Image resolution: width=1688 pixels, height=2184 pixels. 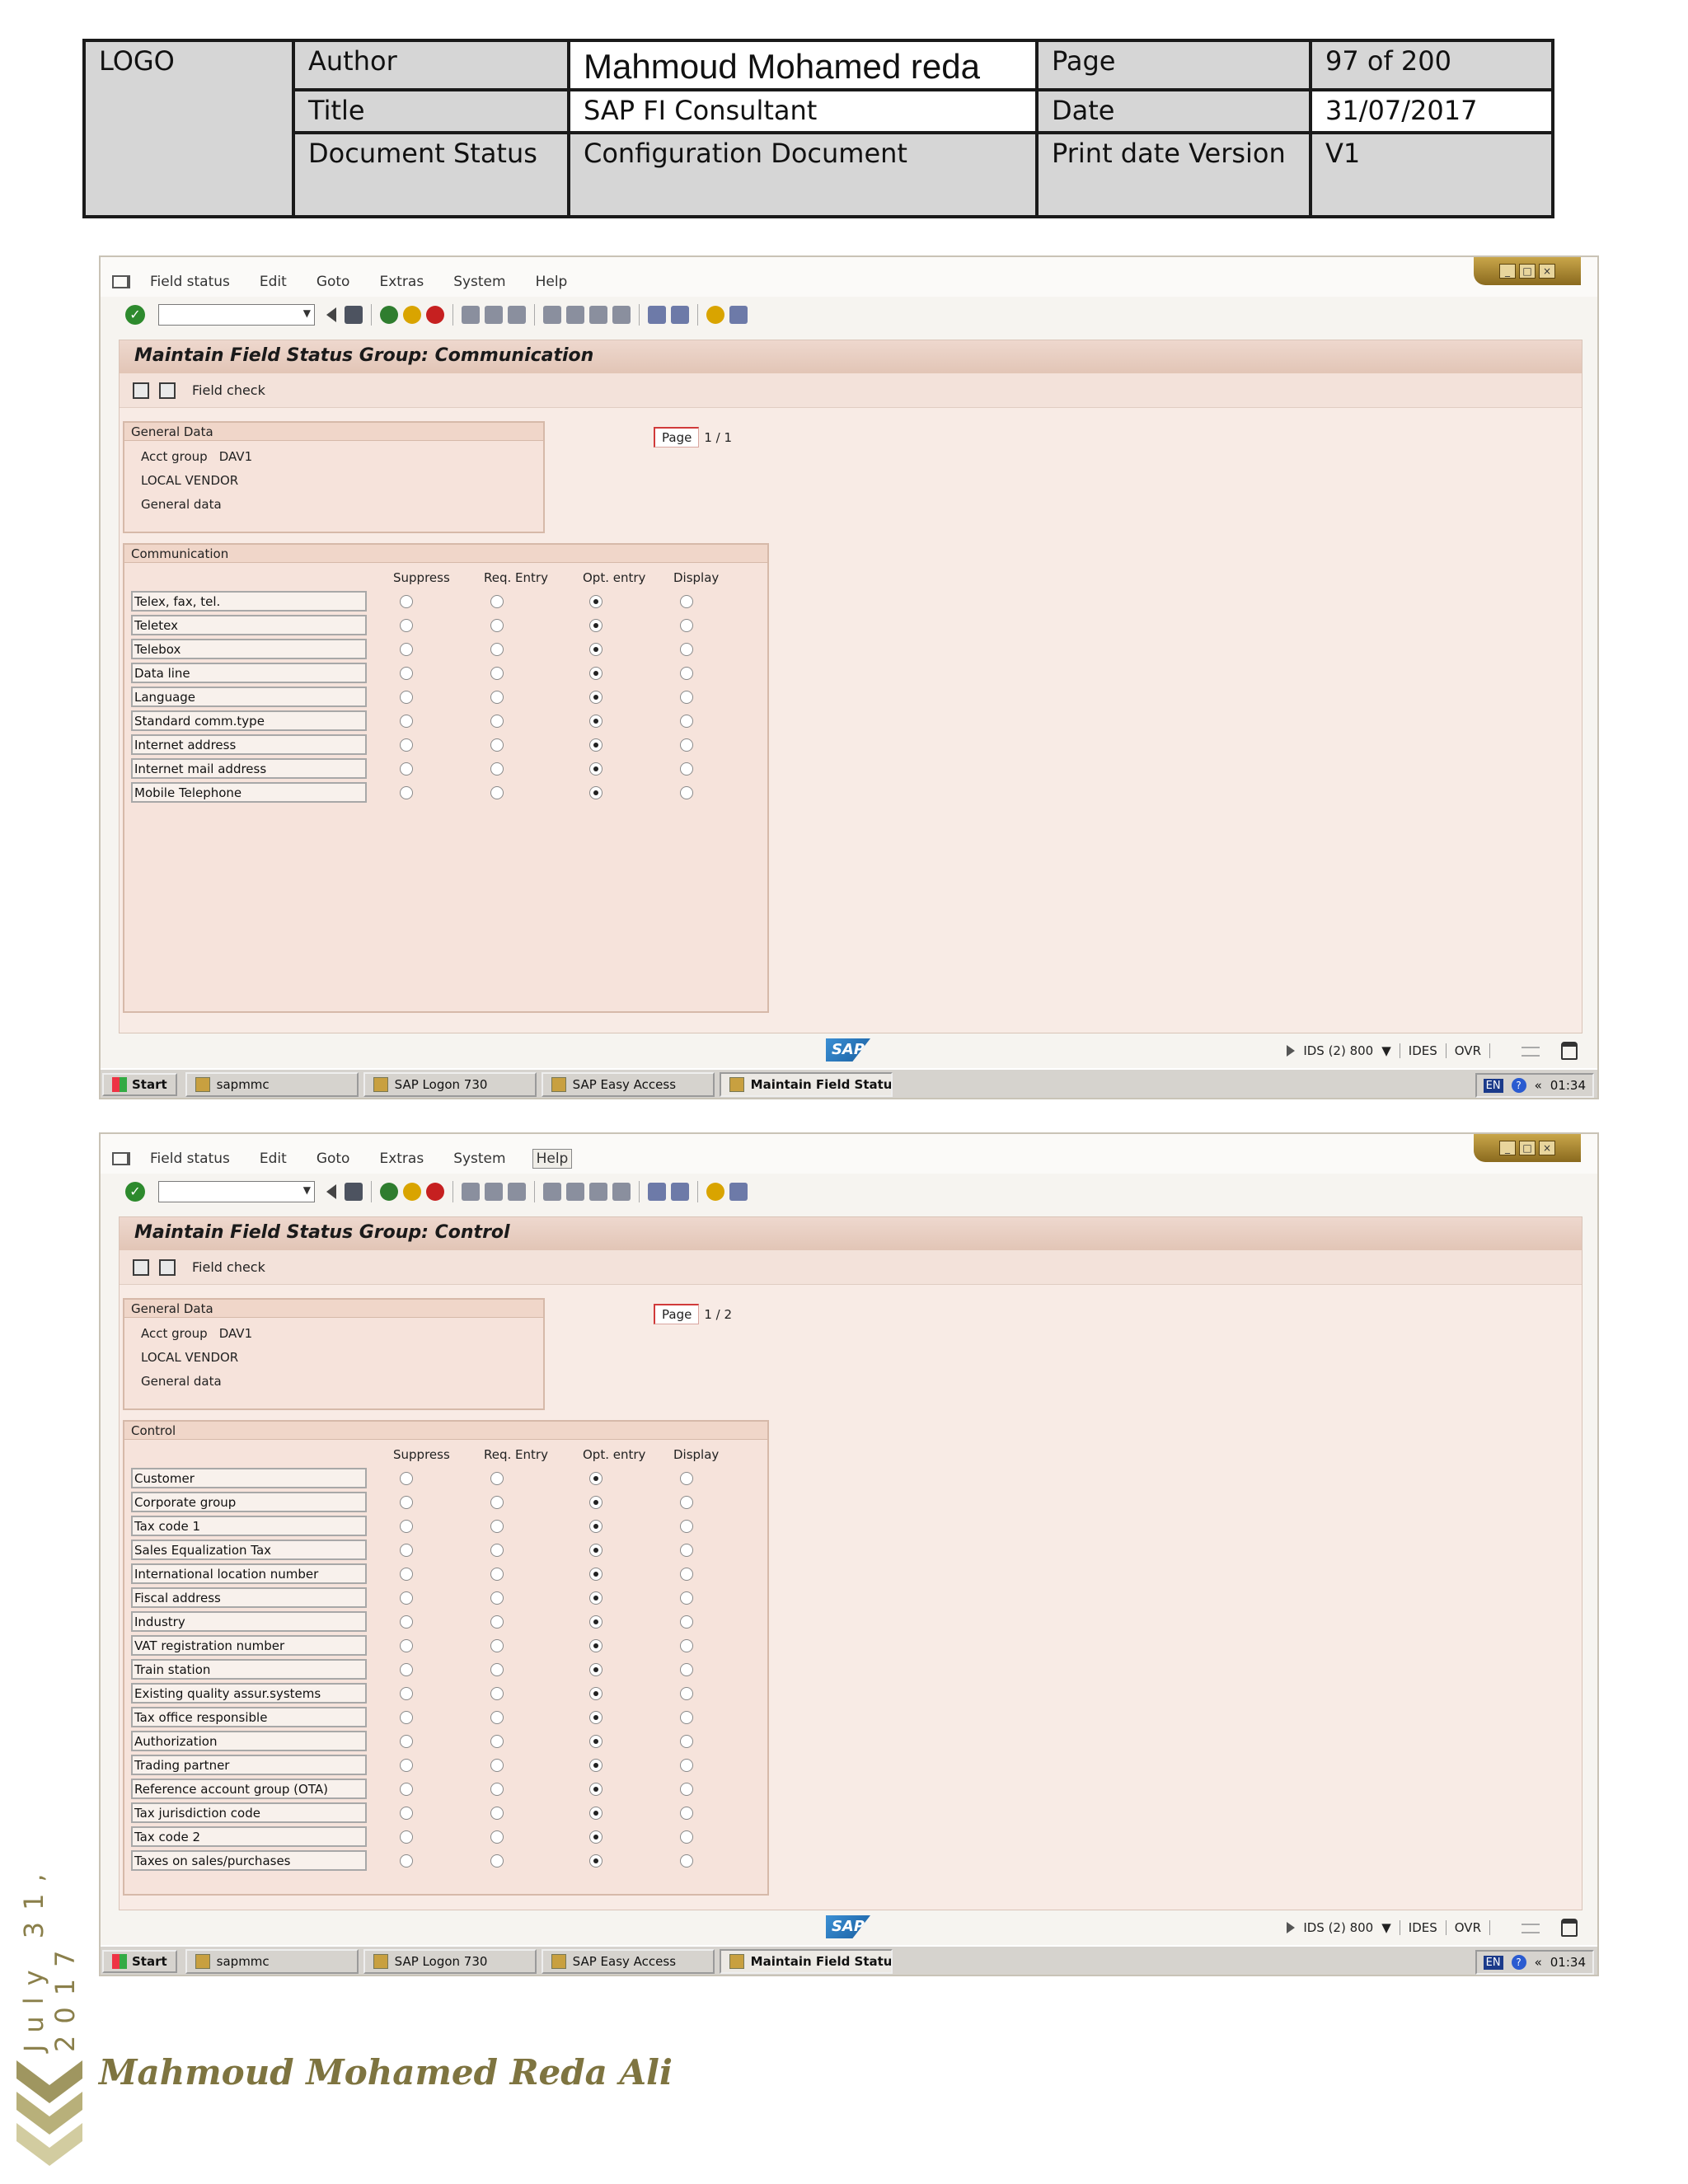 What do you see at coordinates (517, 1192) in the screenshot?
I see `find-next-icon` at bounding box center [517, 1192].